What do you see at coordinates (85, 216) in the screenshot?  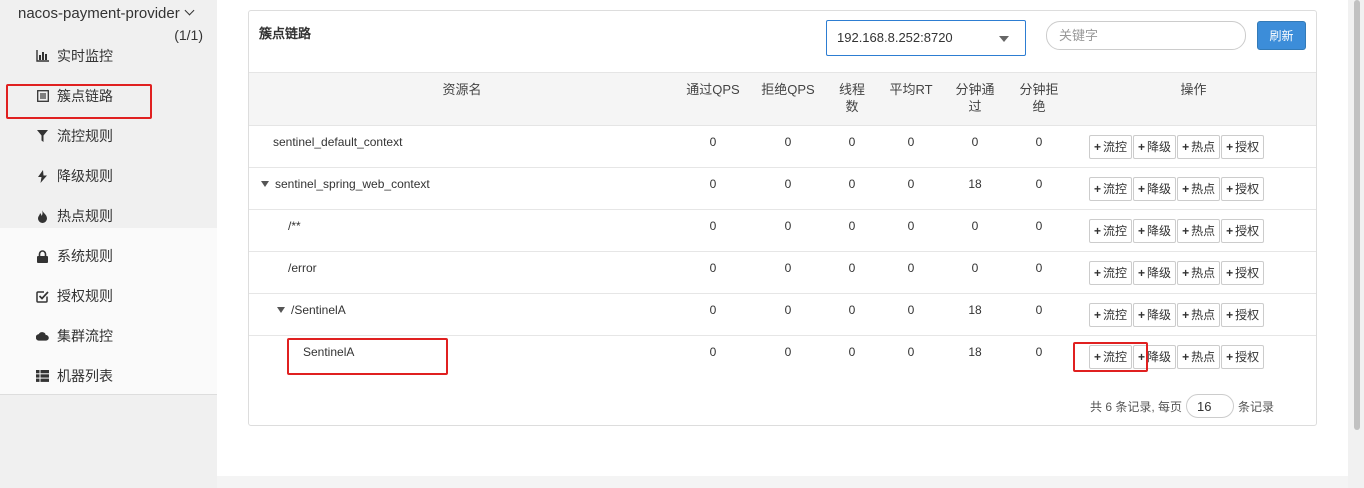 I see `sidebar-item-label: 热点规则` at bounding box center [85, 216].